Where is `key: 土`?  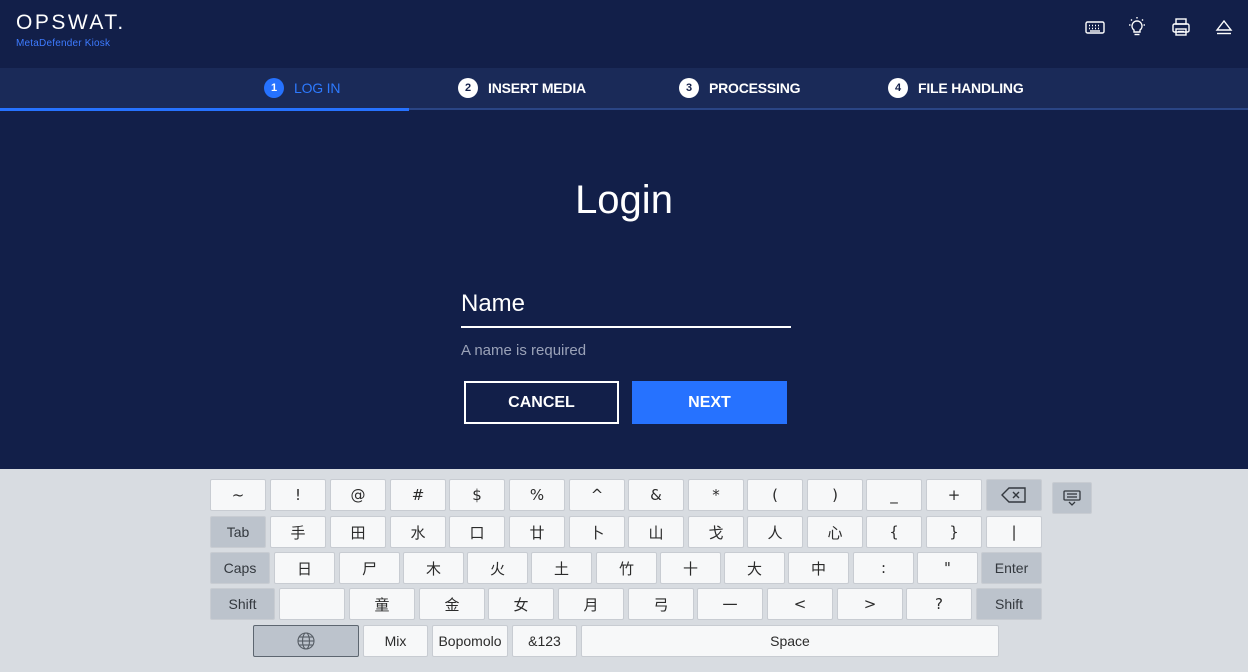 key: 土 is located at coordinates (561, 568).